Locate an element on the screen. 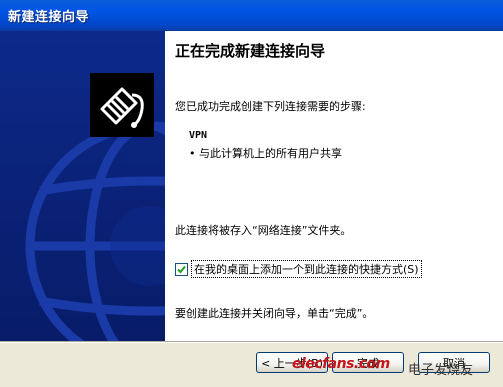 The width and height of the screenshot is (503, 387). save-location-note: 此连接将被存入“网络连接”文件夹。 is located at coordinates (263, 230).